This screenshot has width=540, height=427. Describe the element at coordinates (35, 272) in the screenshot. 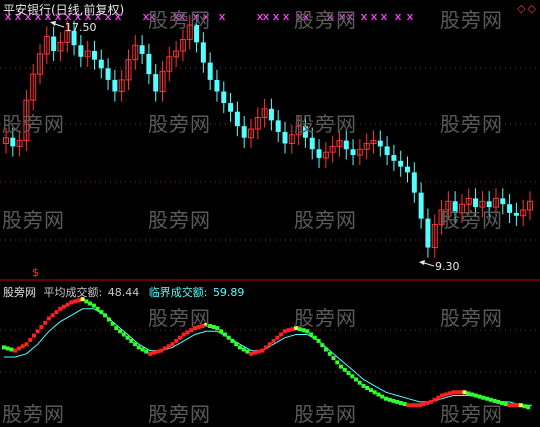

I see `dollar-marker: $` at that location.